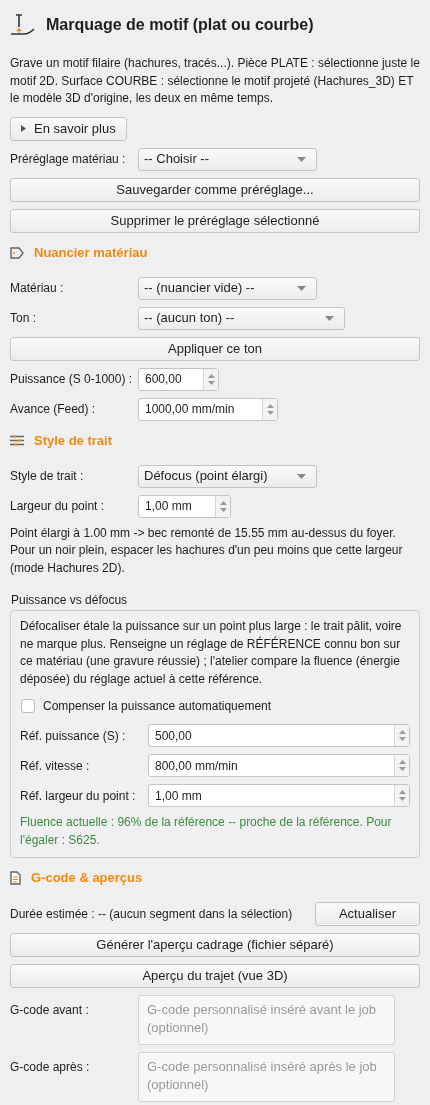 The height and width of the screenshot is (1105, 430). I want to click on expand-button: En savoir plus, so click(68, 128).